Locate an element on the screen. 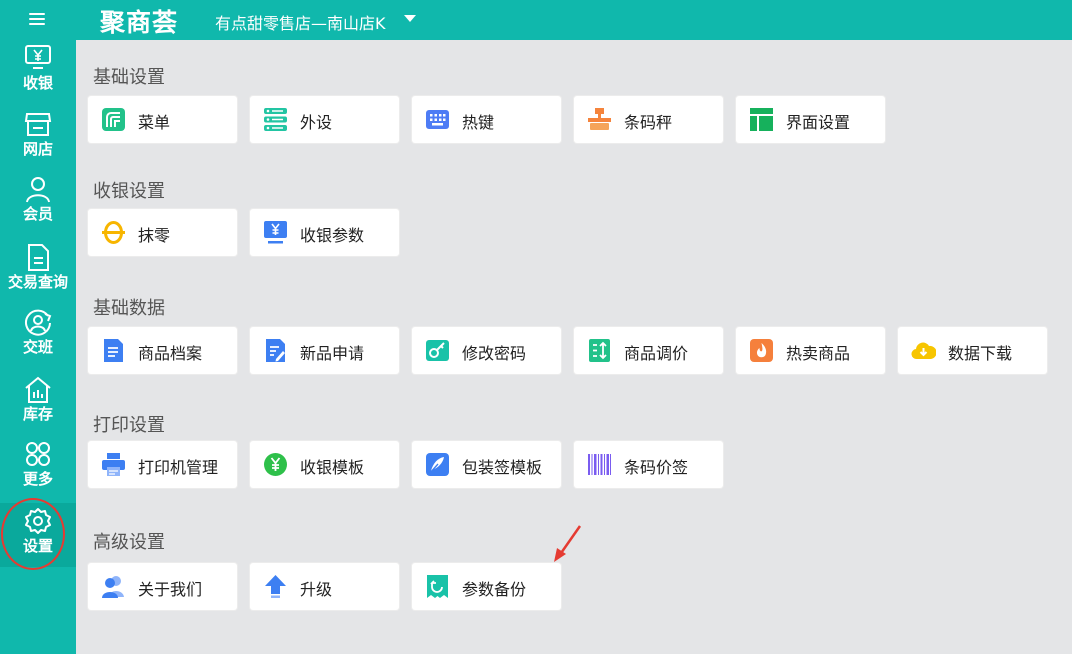 This screenshot has height=654, width=1072. tile-label: 界面设置 is located at coordinates (818, 122).